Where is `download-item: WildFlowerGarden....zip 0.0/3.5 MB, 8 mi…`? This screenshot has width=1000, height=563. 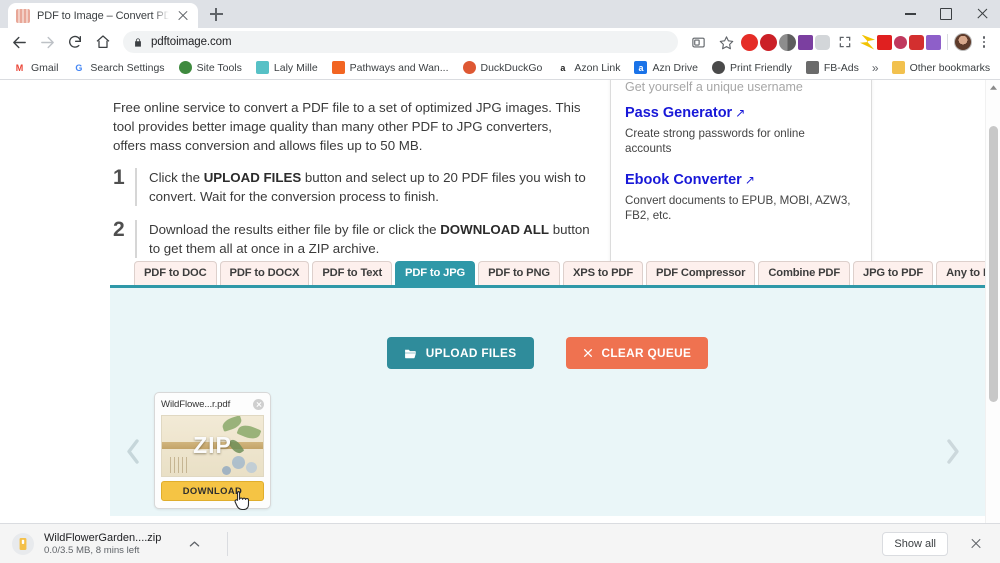
download-item: WildFlowerGarden....zip 0.0/3.5 MB, 8 mi… is located at coordinates (102, 544).